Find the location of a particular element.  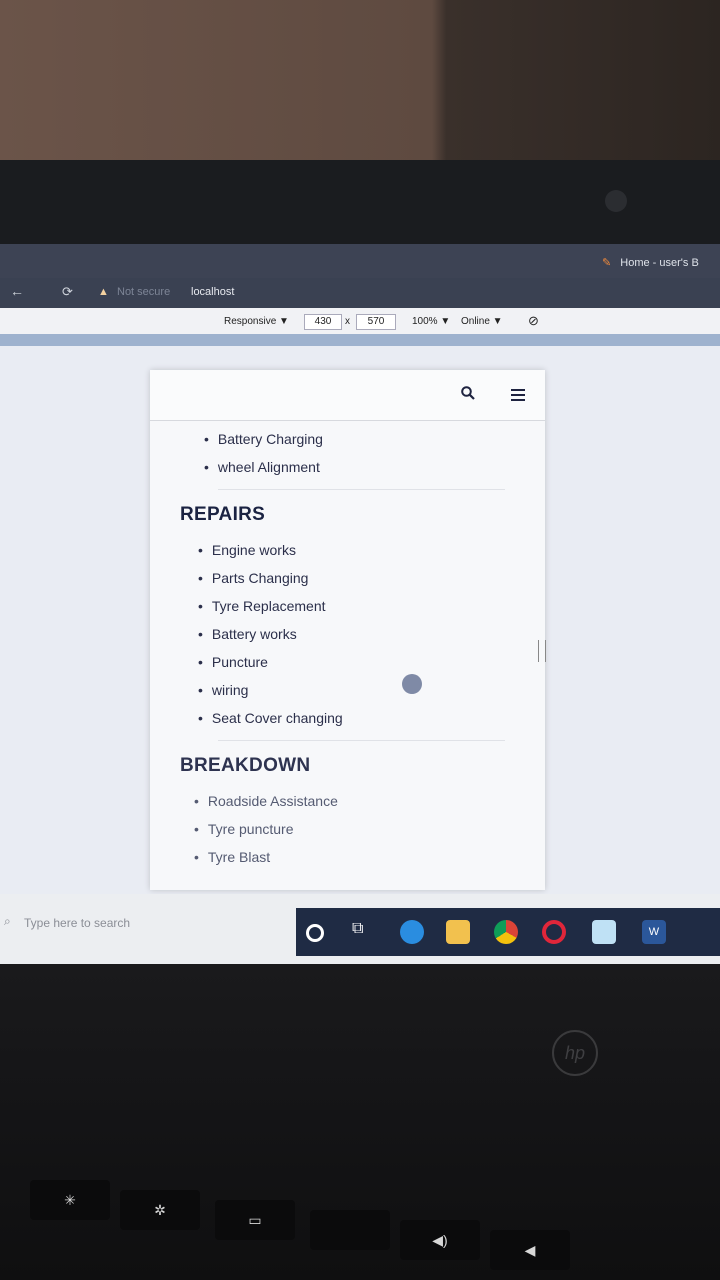

list-item: Seat Cover changing is located at coordinates (371, 718).